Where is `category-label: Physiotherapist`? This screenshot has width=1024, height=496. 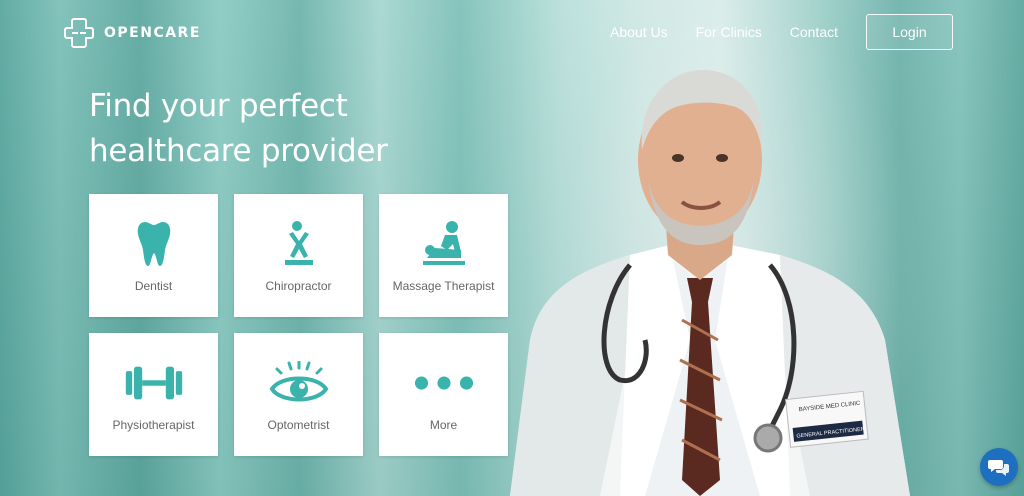 category-label: Physiotherapist is located at coordinates (153, 425).